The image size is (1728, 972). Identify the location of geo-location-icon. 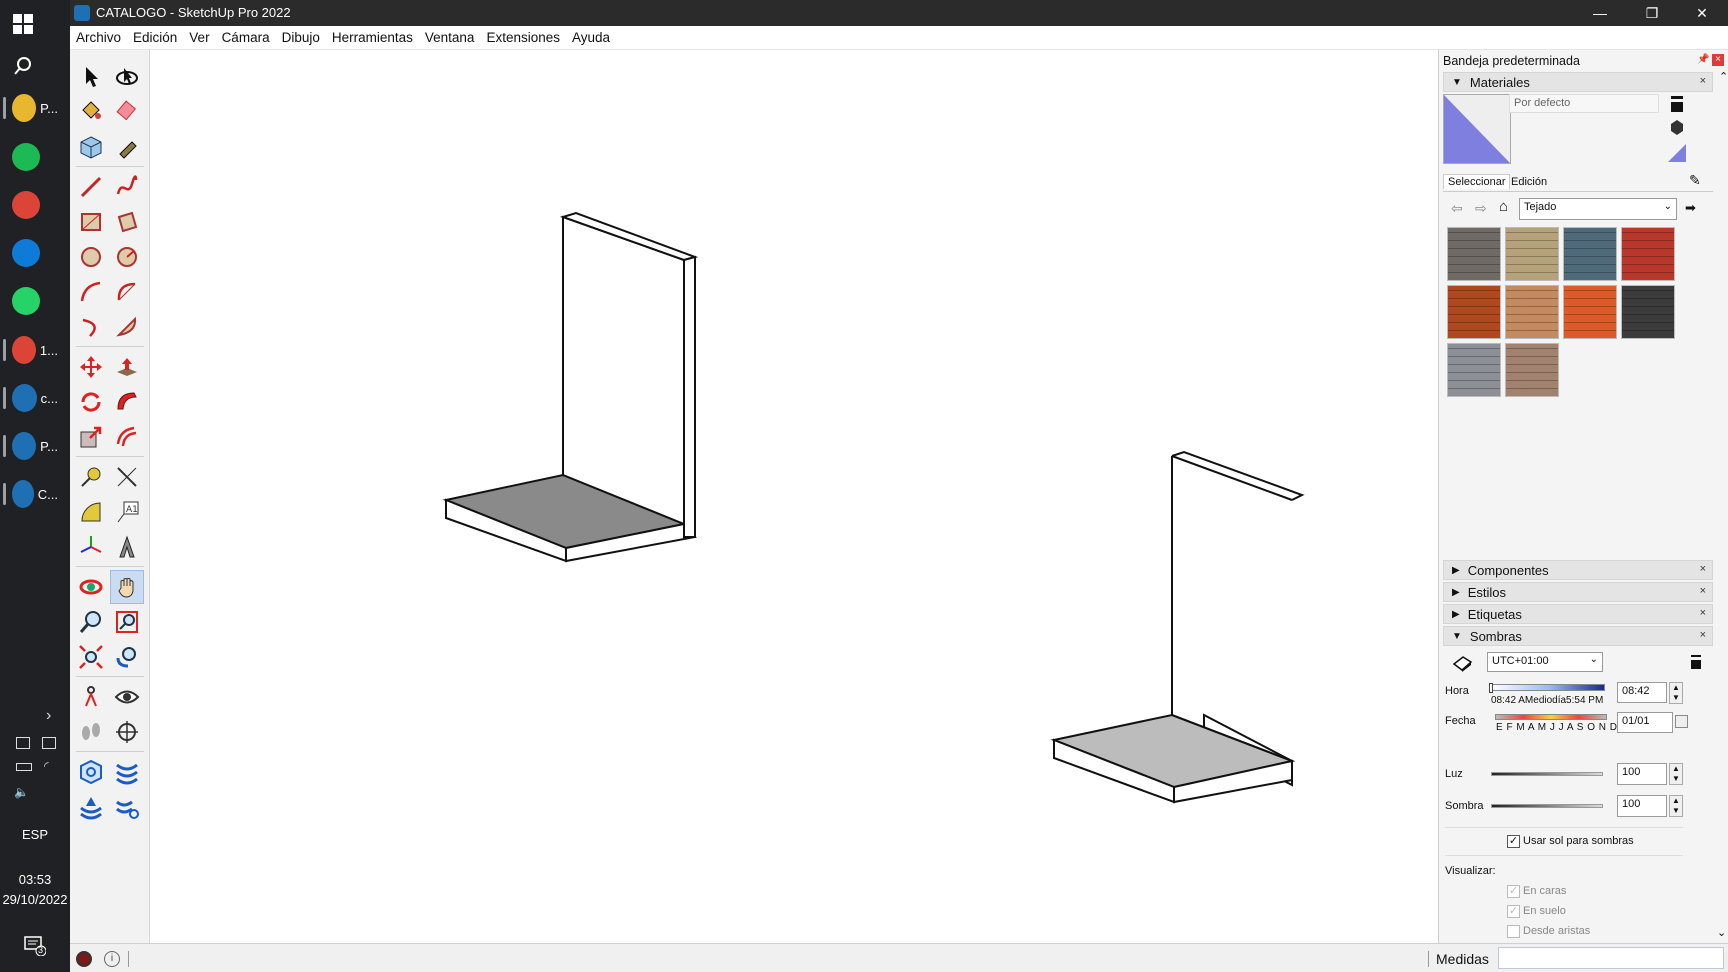
(84, 959).